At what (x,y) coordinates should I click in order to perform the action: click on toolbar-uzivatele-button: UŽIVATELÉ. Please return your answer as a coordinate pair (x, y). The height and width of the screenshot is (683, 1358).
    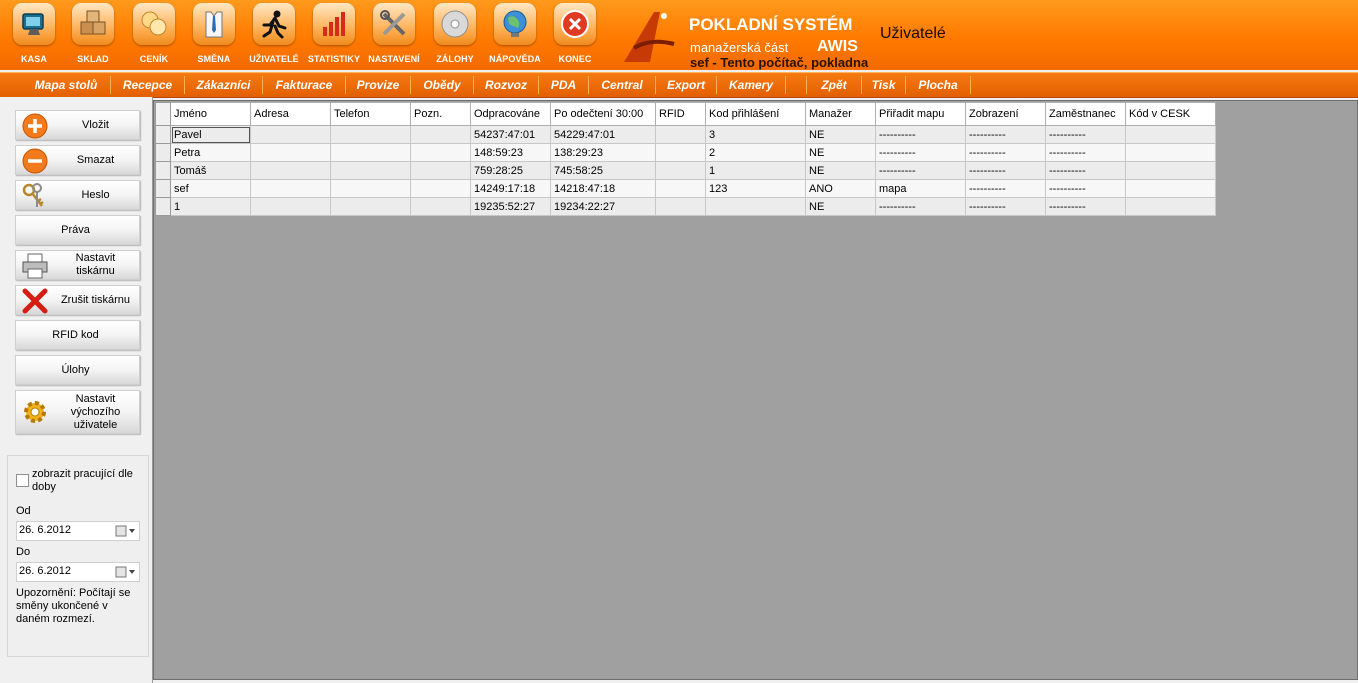
    Looking at the image, I should click on (274, 35).